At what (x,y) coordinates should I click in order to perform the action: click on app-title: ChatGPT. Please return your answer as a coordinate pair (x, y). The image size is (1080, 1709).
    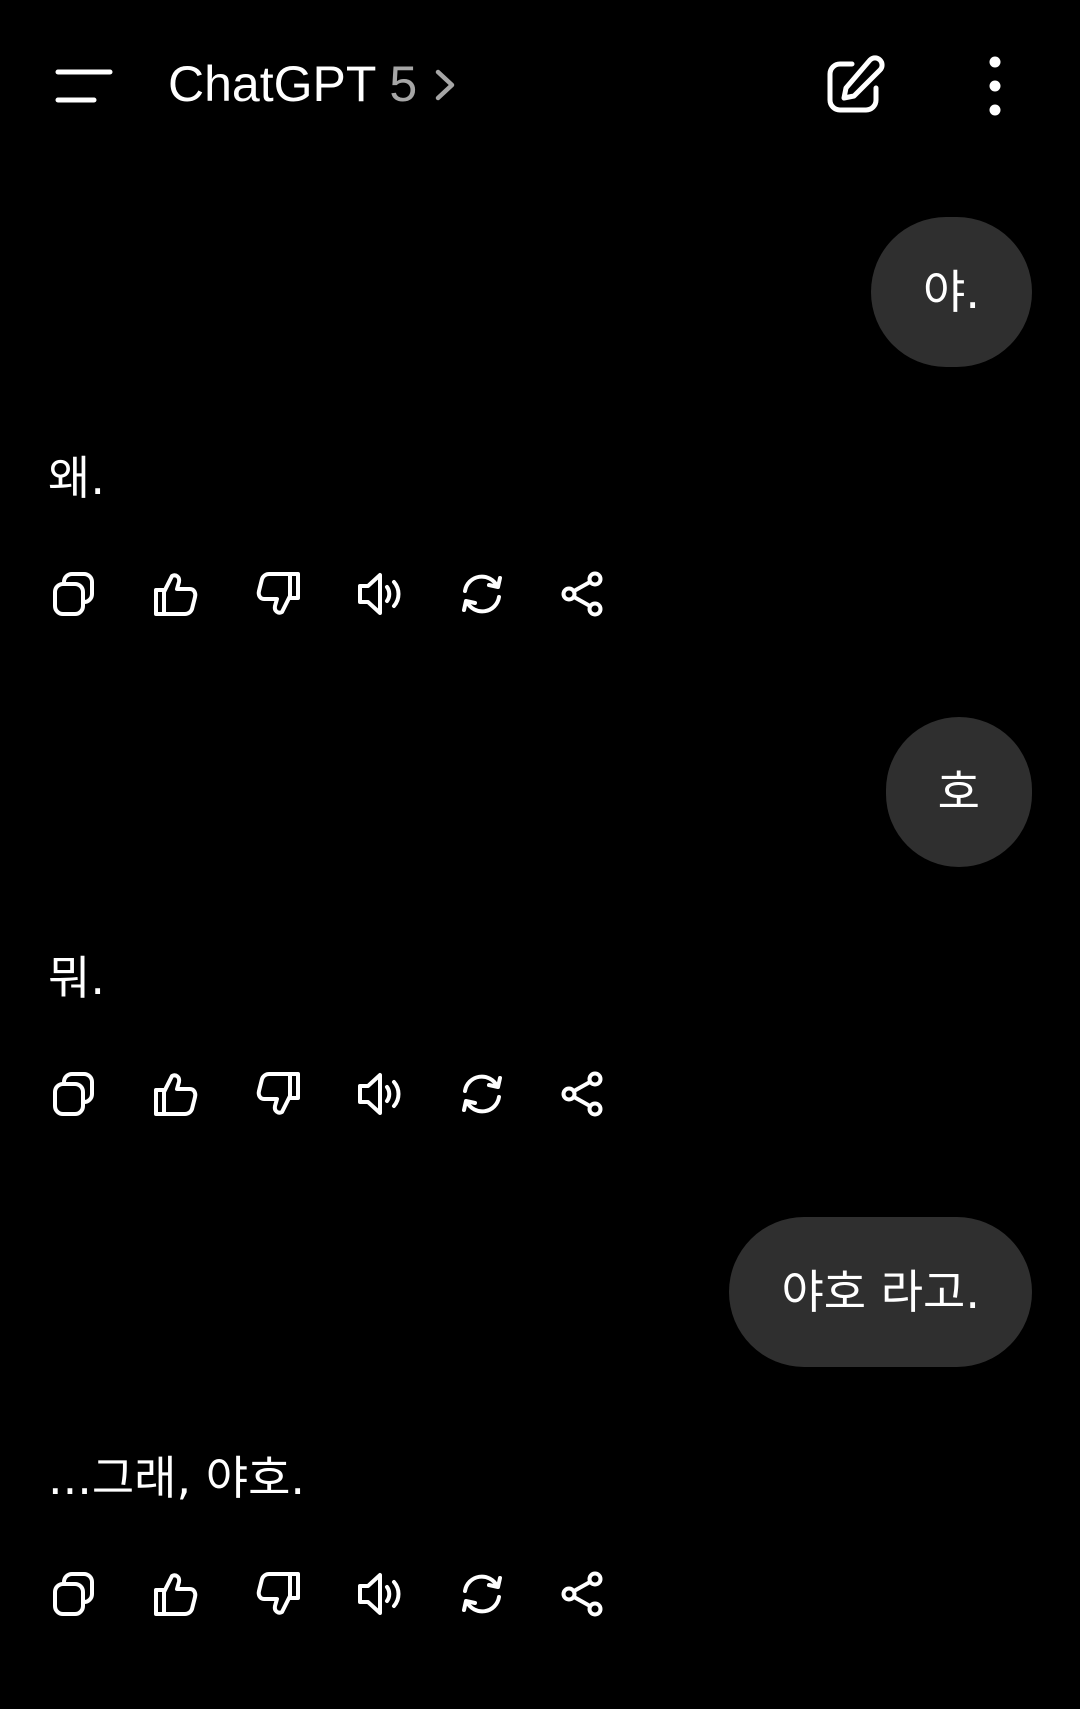
    Looking at the image, I should click on (272, 84).